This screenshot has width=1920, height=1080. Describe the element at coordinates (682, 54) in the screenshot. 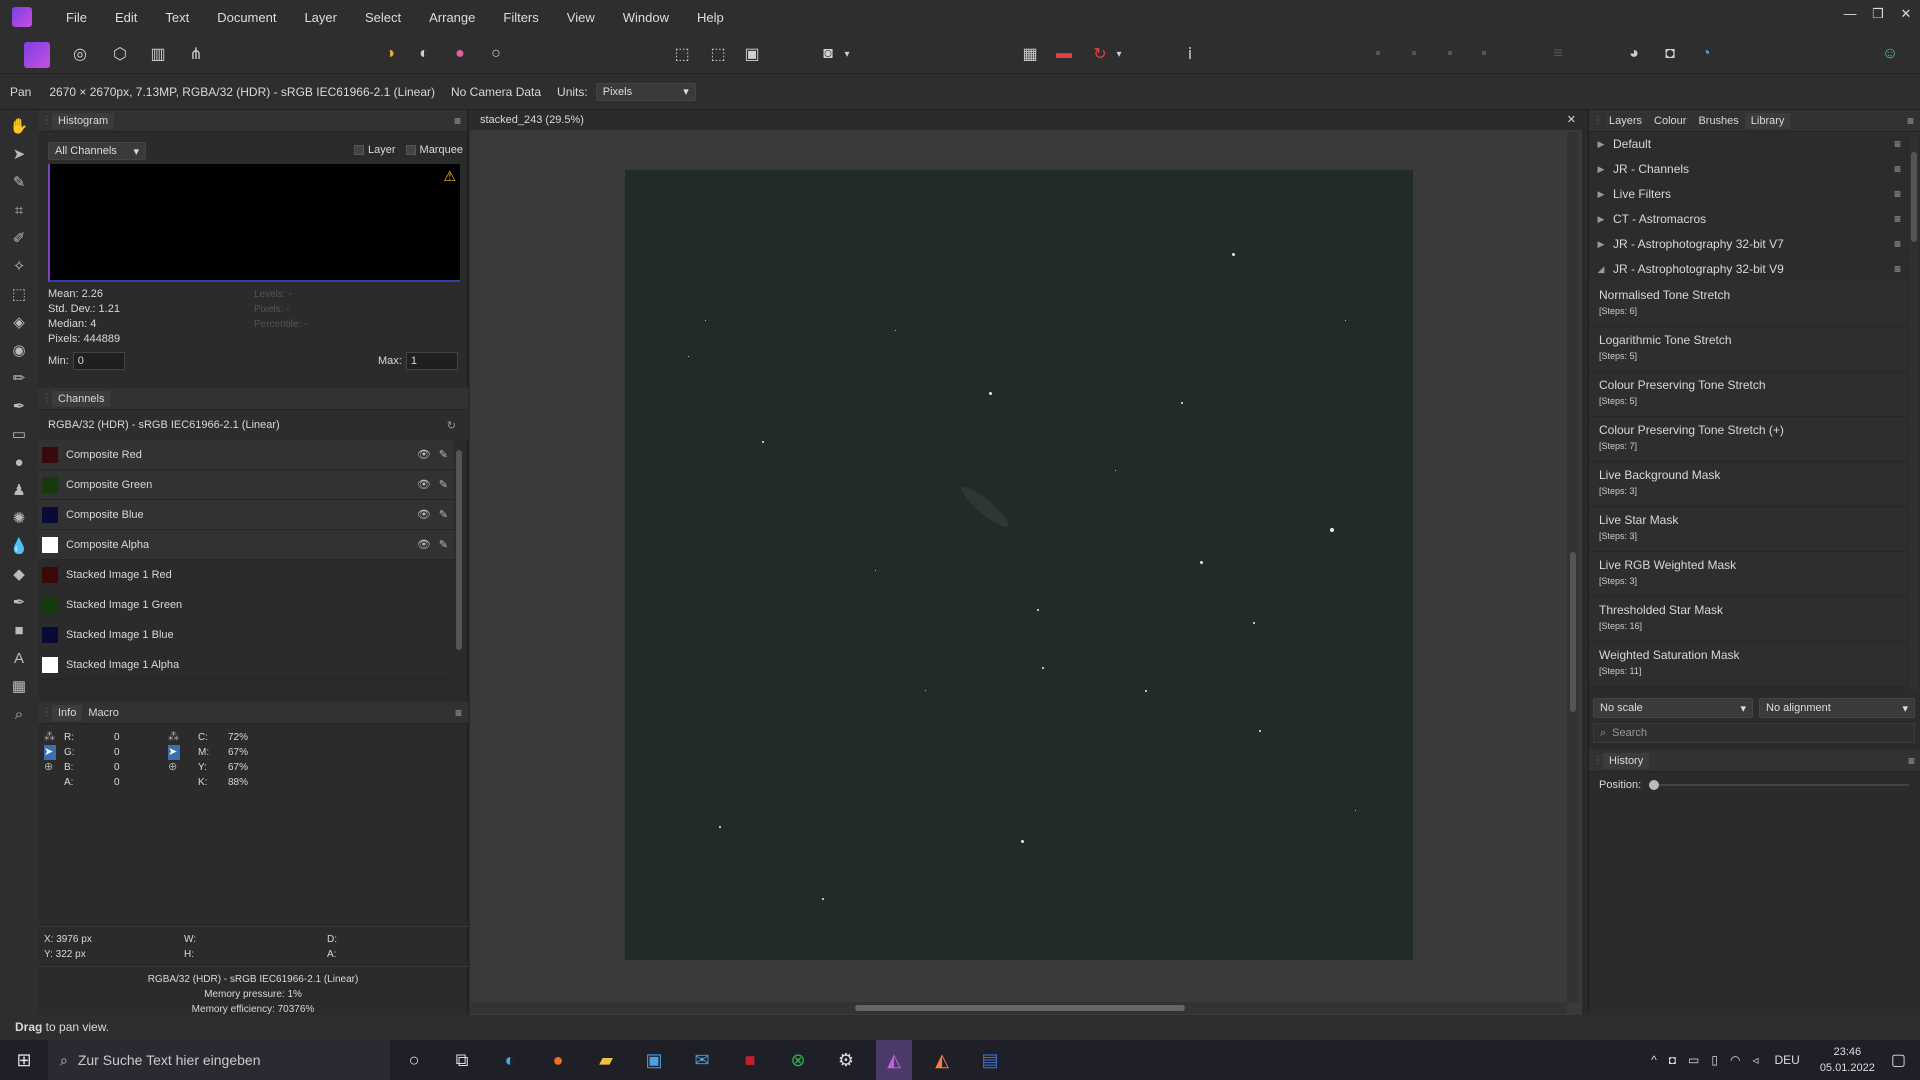

I see `marquee-selection-icon: ⬚` at that location.